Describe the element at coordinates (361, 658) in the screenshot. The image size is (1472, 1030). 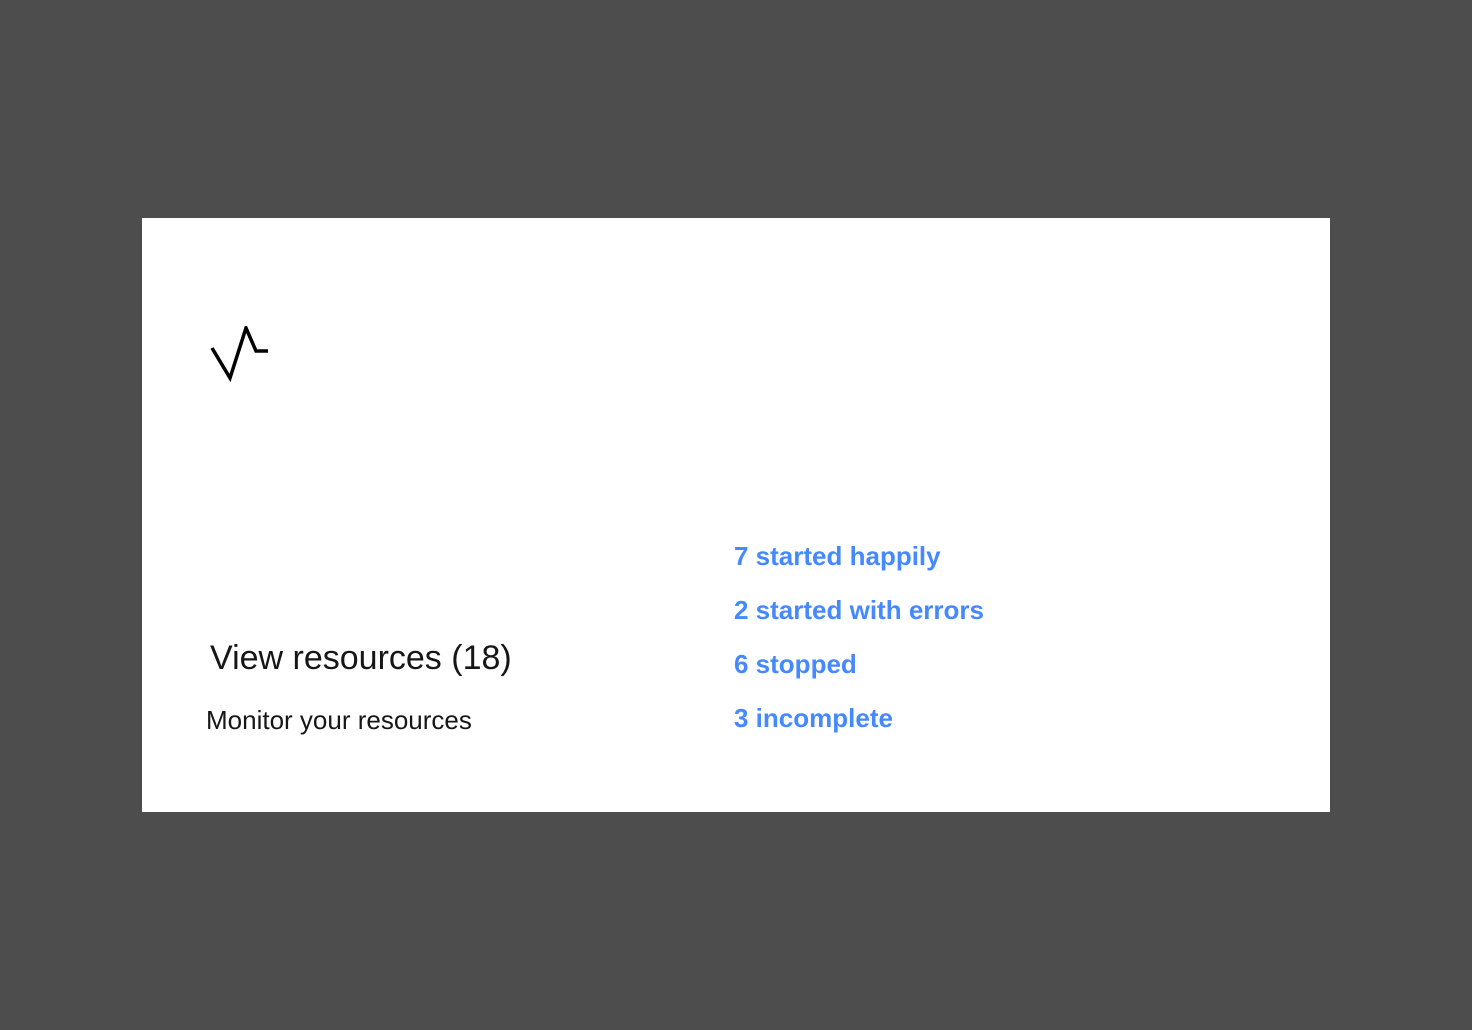
I see `card-title: View resources (18)` at that location.